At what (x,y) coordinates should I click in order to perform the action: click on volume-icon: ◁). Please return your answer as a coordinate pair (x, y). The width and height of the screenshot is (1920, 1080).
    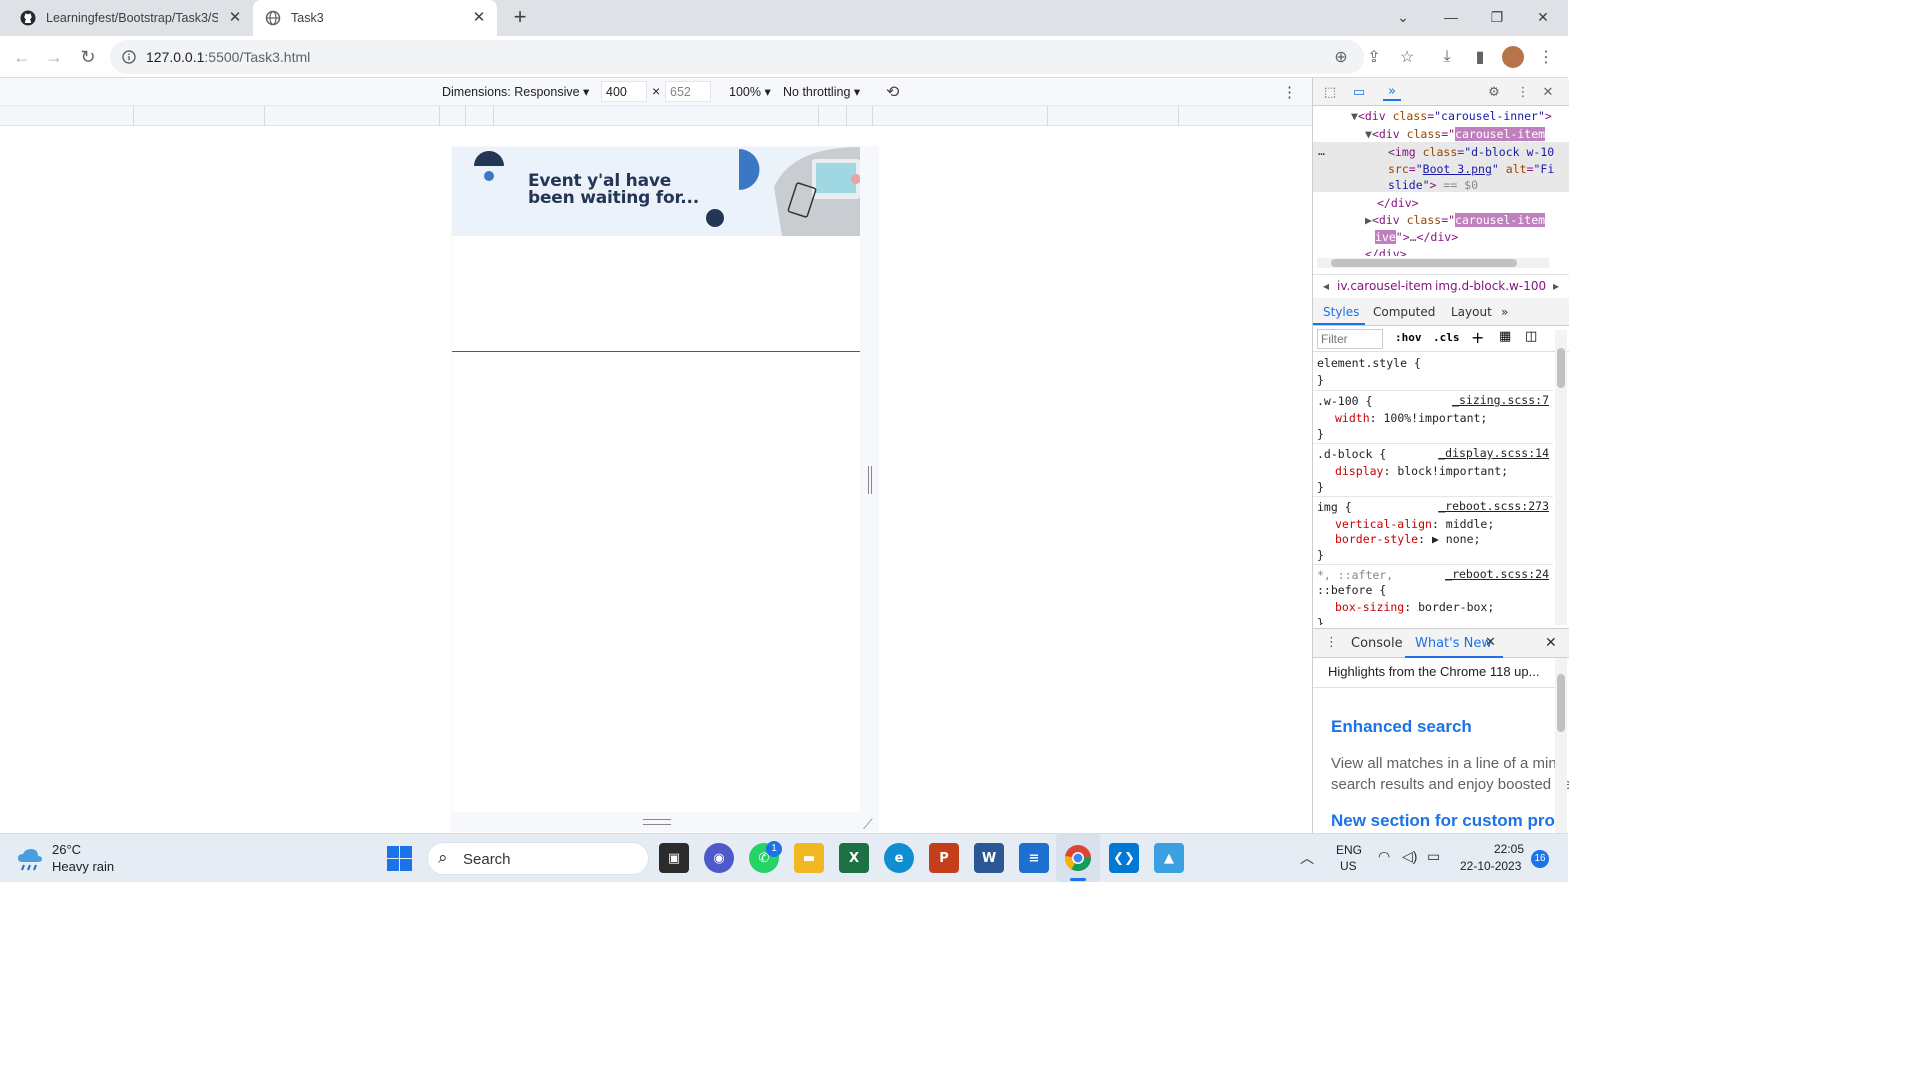
    Looking at the image, I should click on (1409, 856).